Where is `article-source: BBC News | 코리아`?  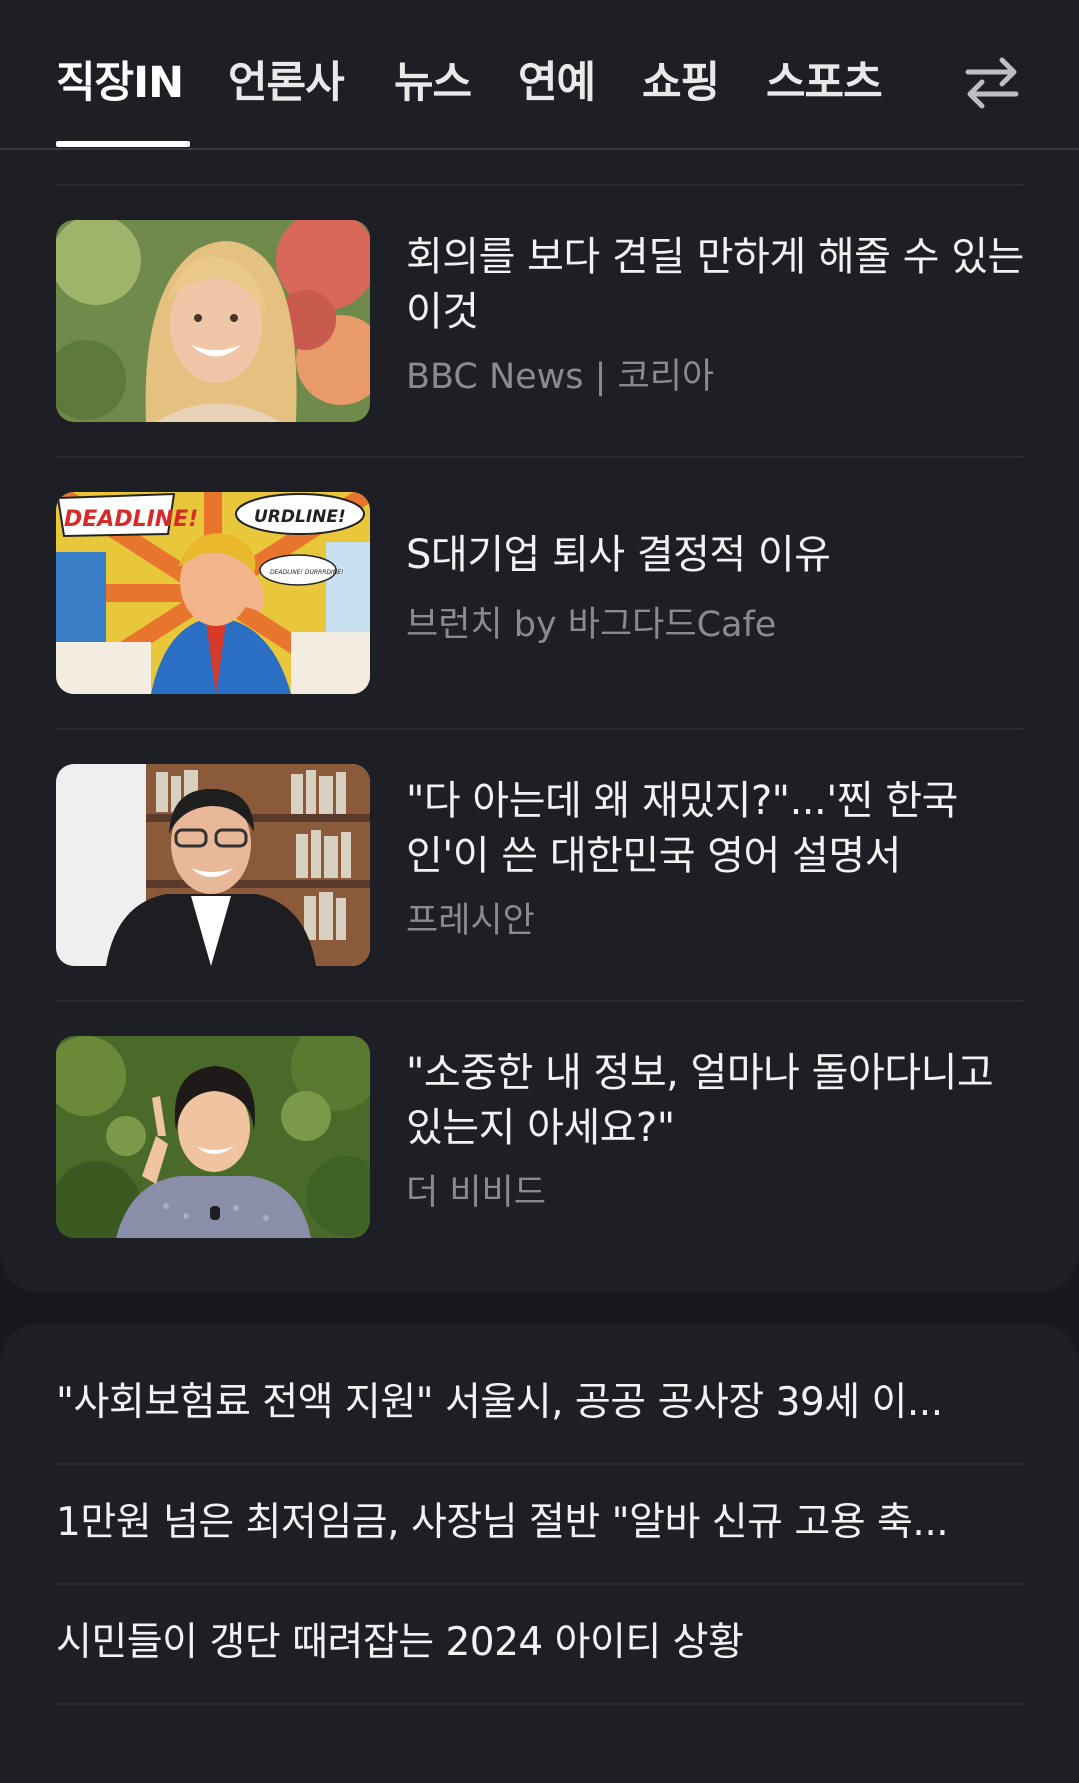 article-source: BBC News | 코리아 is located at coordinates (560, 377).